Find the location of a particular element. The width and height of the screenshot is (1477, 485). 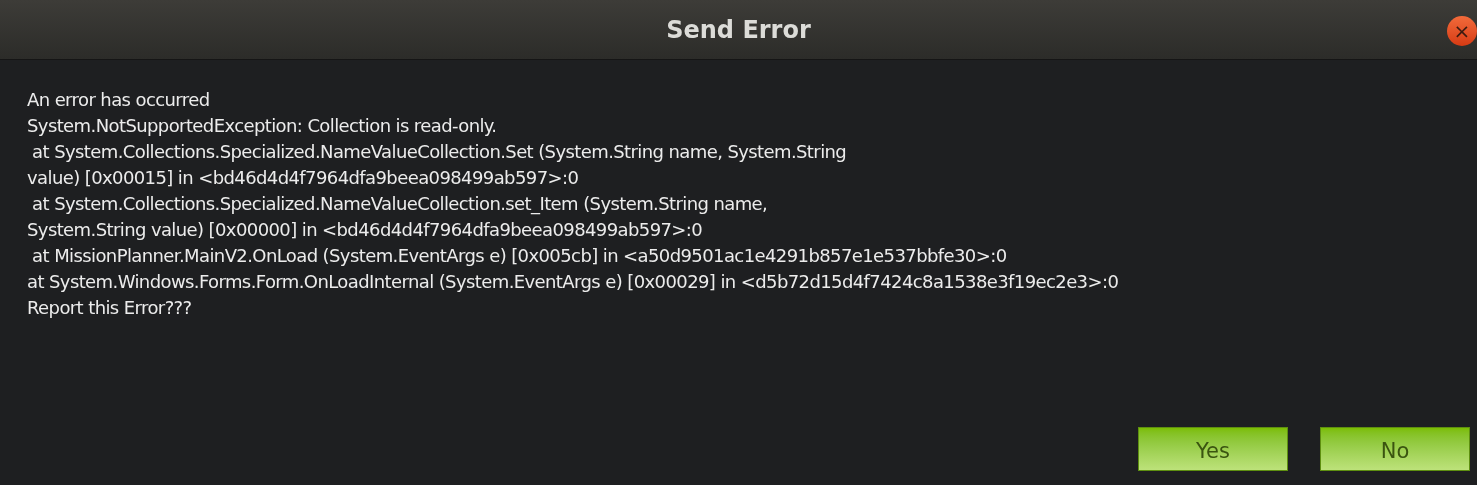

message-line: System.NotSupportedException: Collection is read-only. is located at coordinates (262, 126).